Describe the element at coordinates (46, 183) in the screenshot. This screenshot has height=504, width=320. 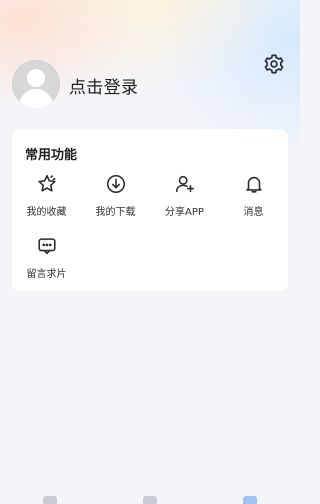
I see `star-icon` at that location.